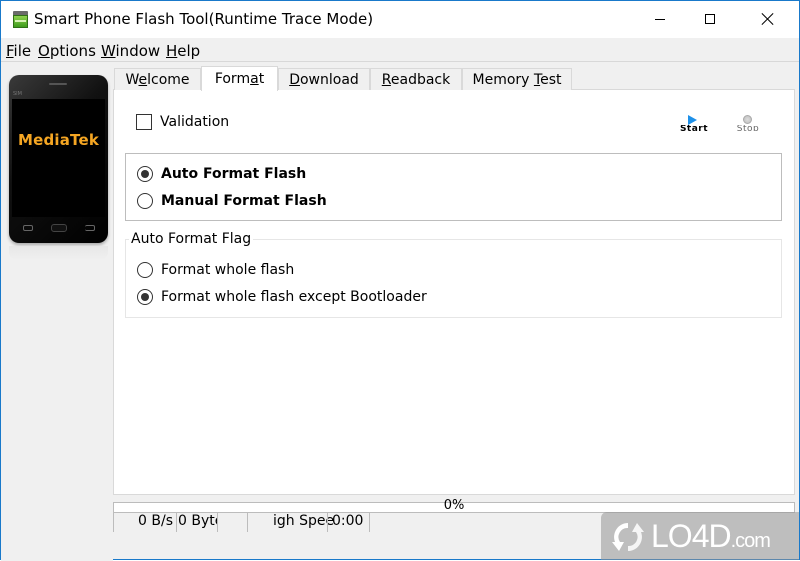 The width and height of the screenshot is (800, 561). Describe the element at coordinates (234, 174) in the screenshot. I see `auto-format-label: Auto Format Flash` at that location.